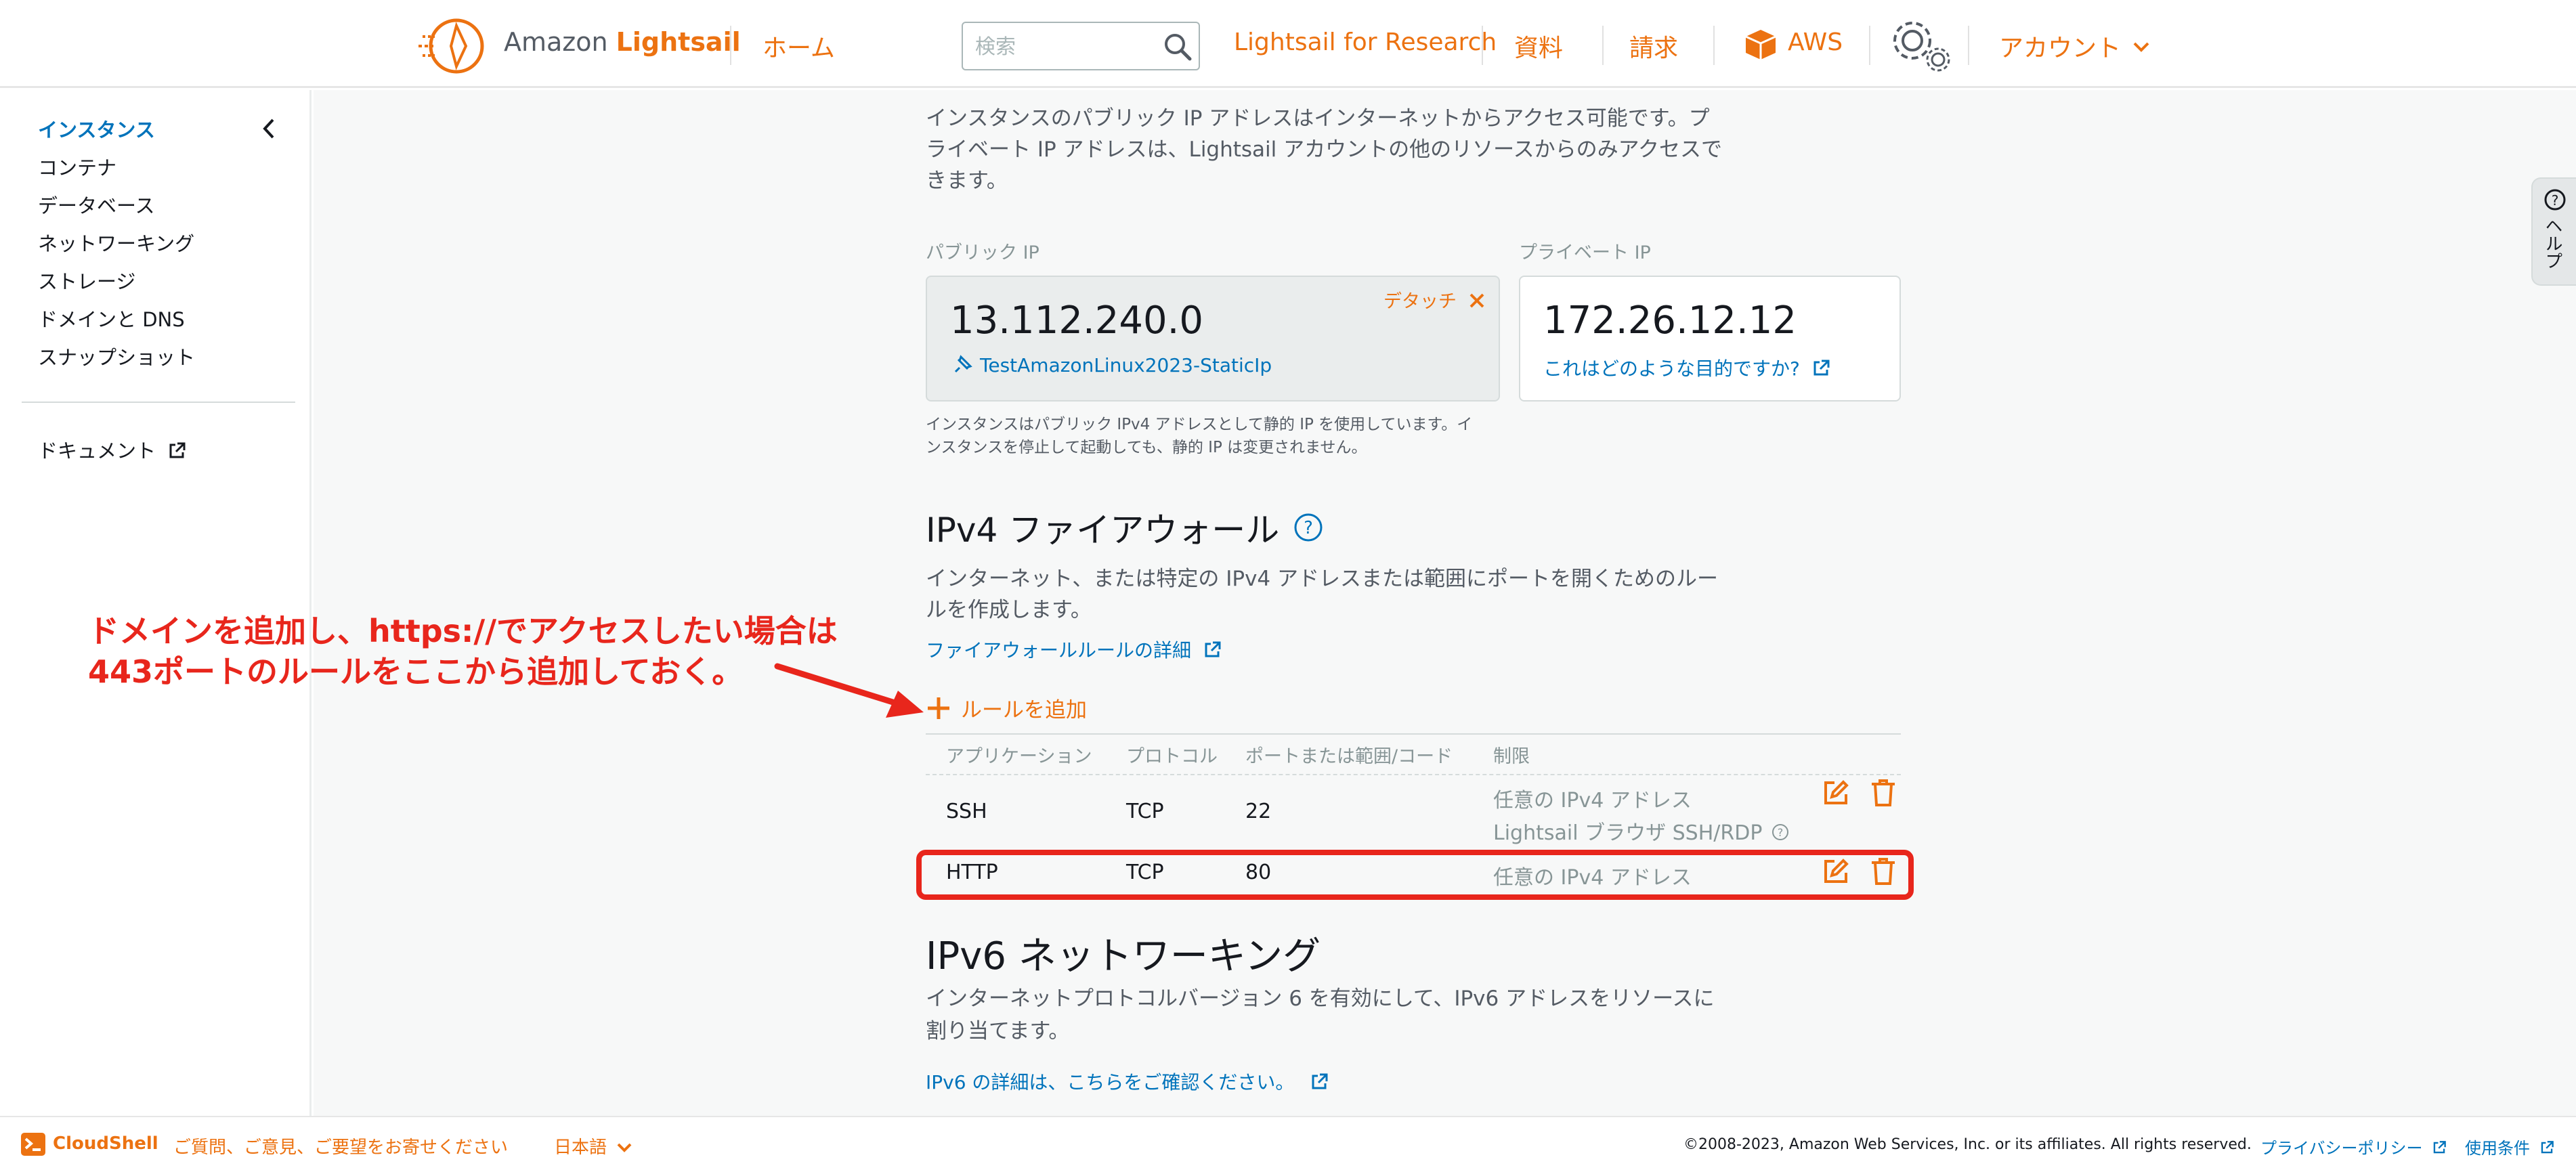  Describe the element at coordinates (269, 128) in the screenshot. I see `chevron-left-icon` at that location.